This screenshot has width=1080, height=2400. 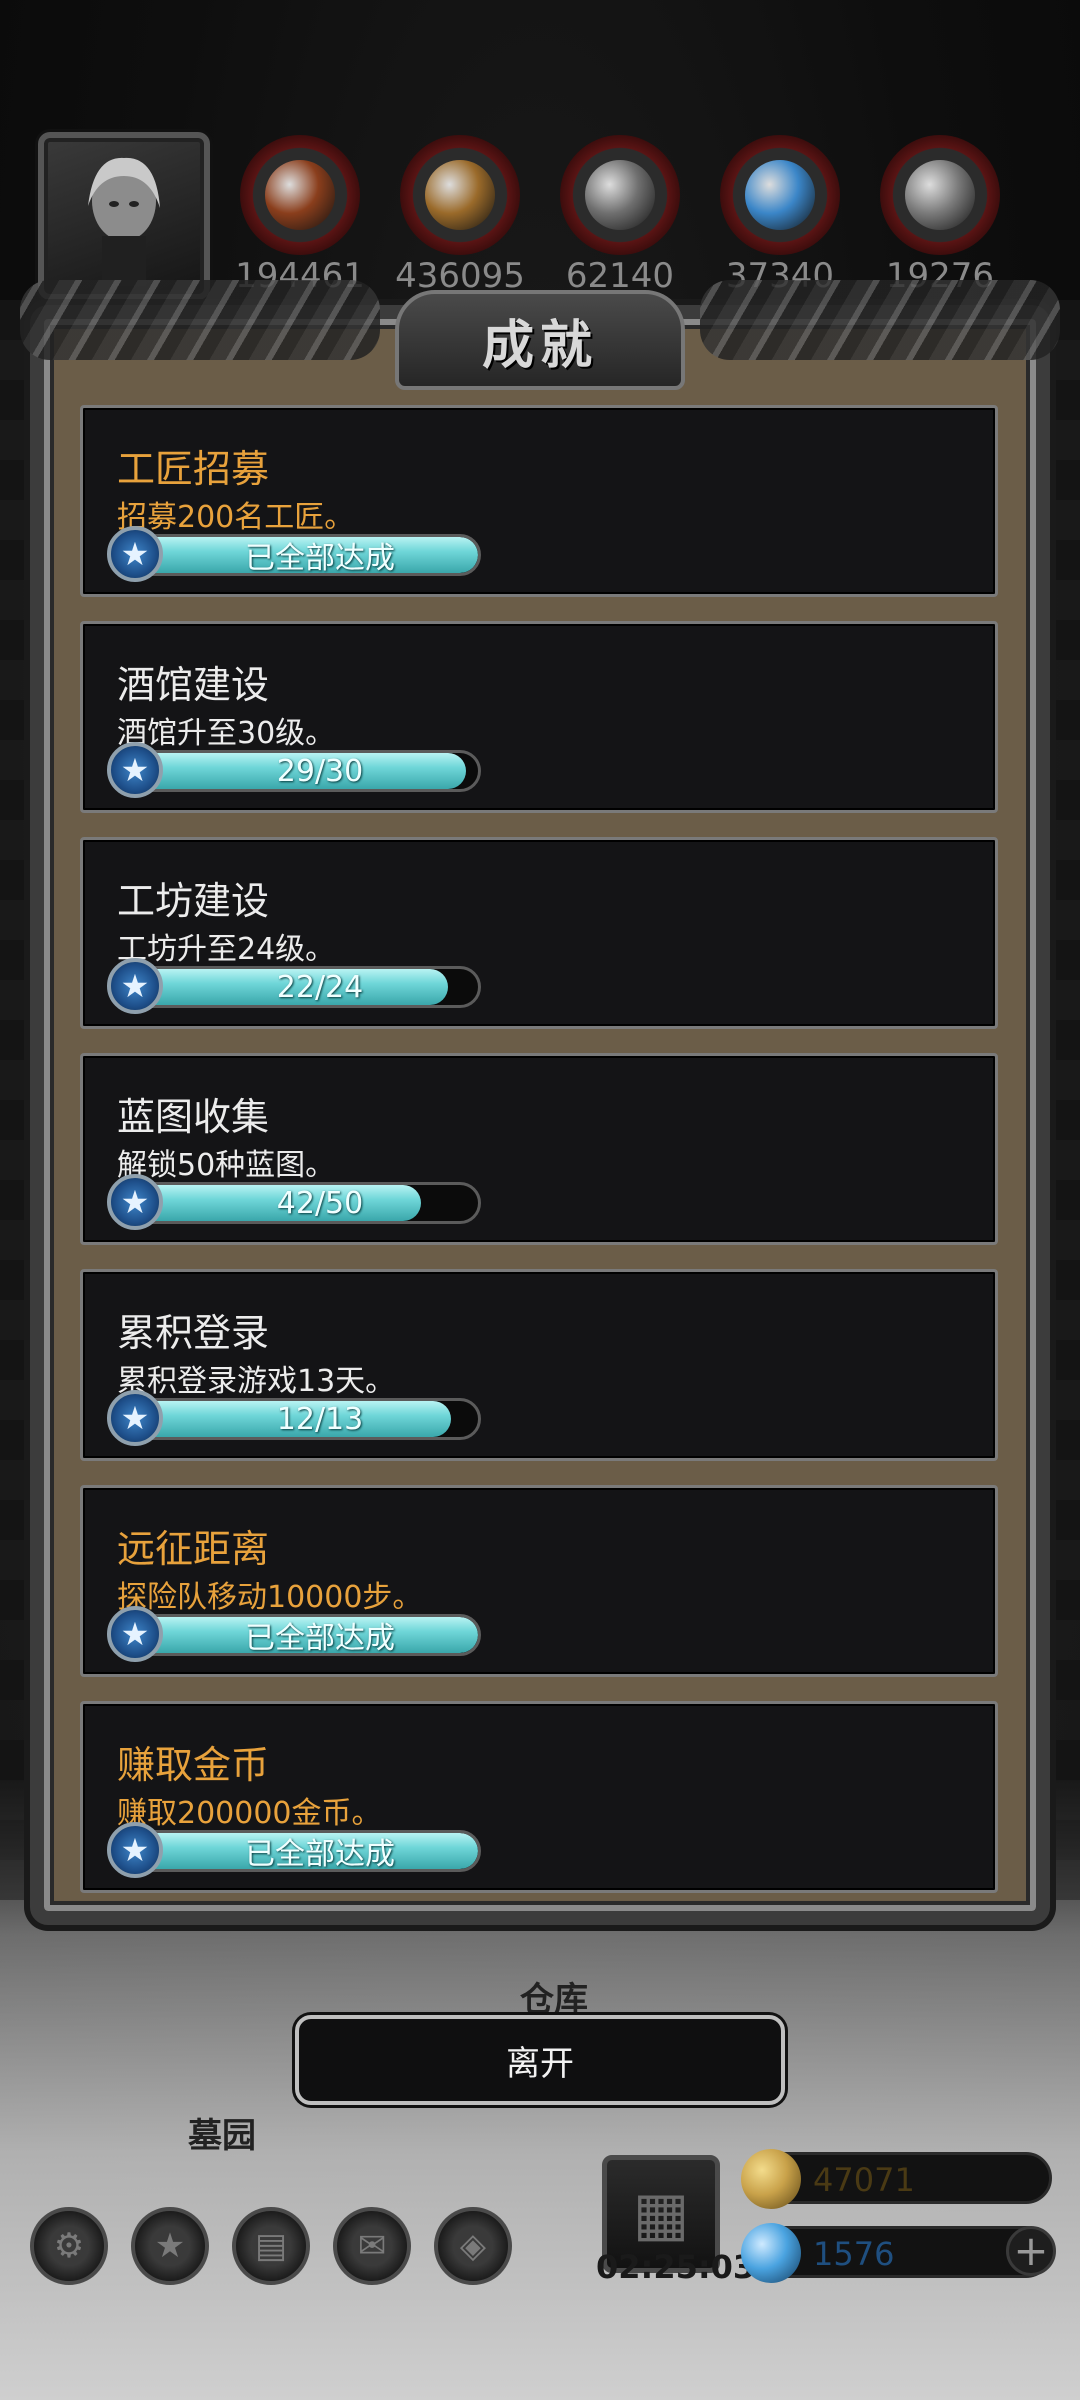 What do you see at coordinates (193, 1333) in the screenshot?
I see `achievement-title: 累积登录` at bounding box center [193, 1333].